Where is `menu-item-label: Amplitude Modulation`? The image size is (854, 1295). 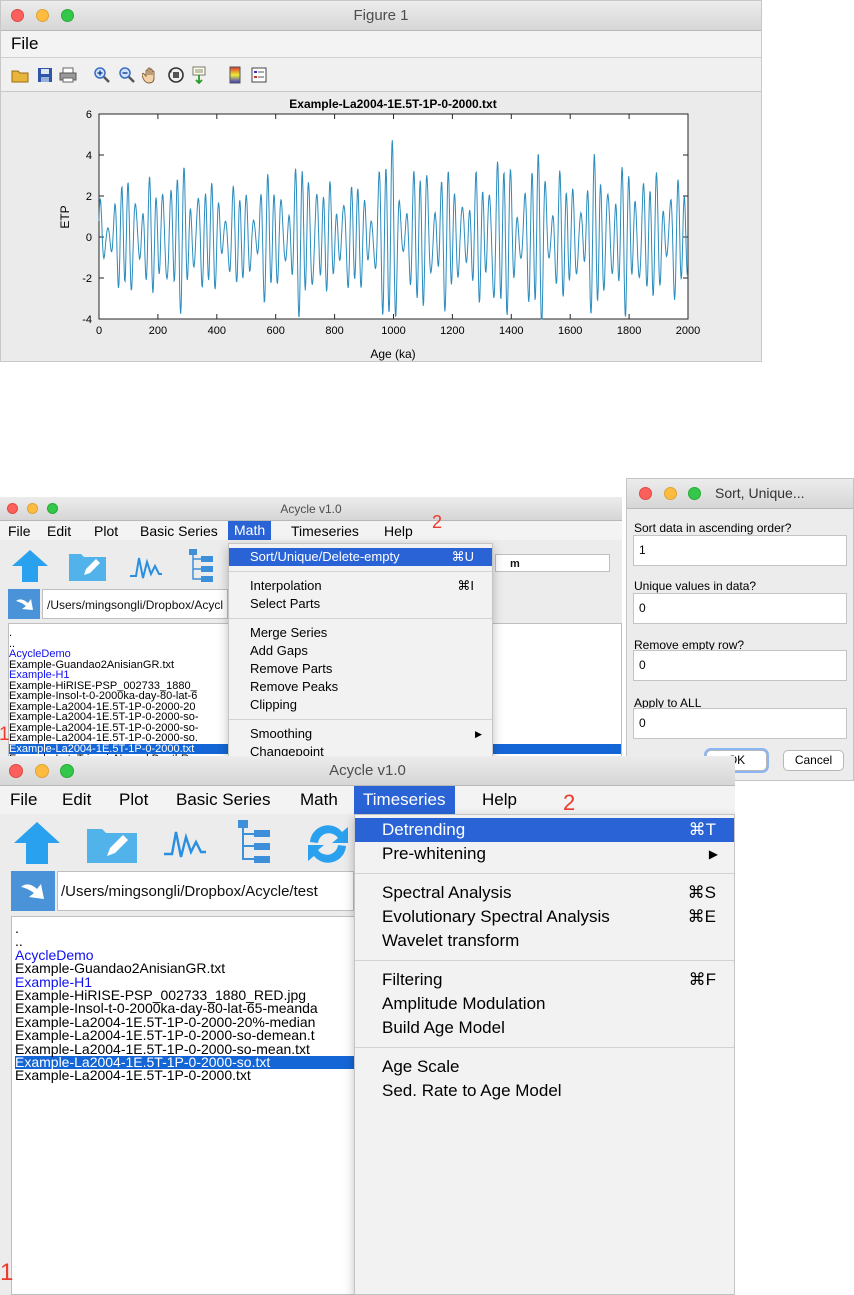 menu-item-label: Amplitude Modulation is located at coordinates (464, 1003).